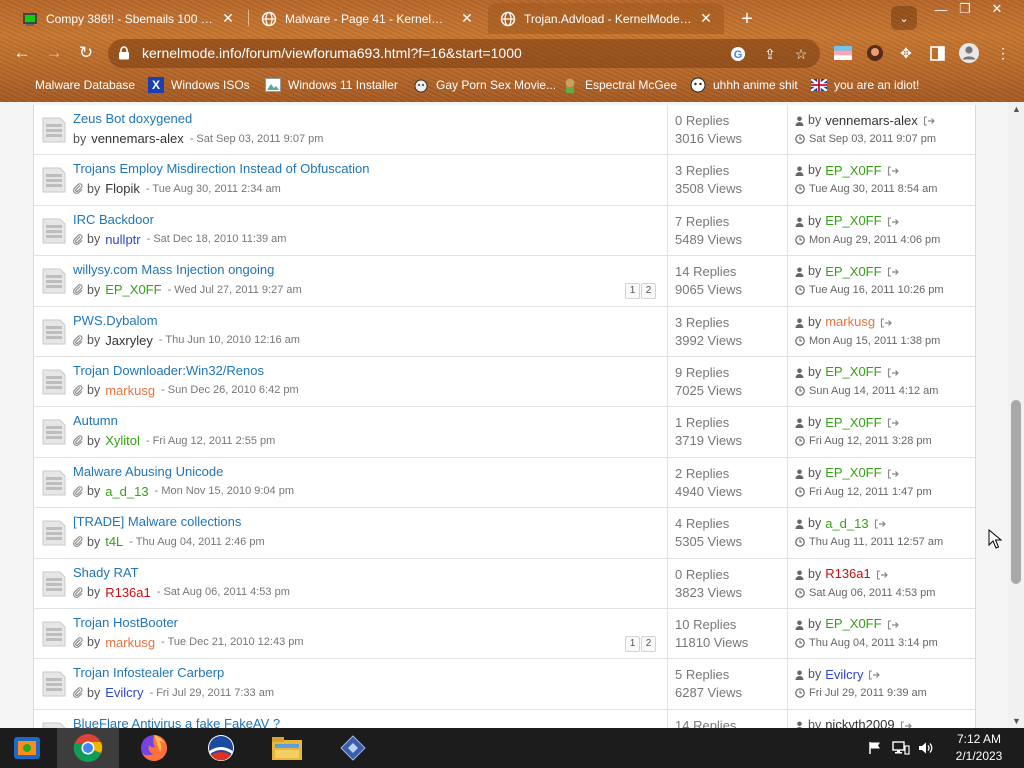 The width and height of the screenshot is (1024, 768). Describe the element at coordinates (1003, 53) in the screenshot. I see `menu-kebab-icon: ⋮` at that location.